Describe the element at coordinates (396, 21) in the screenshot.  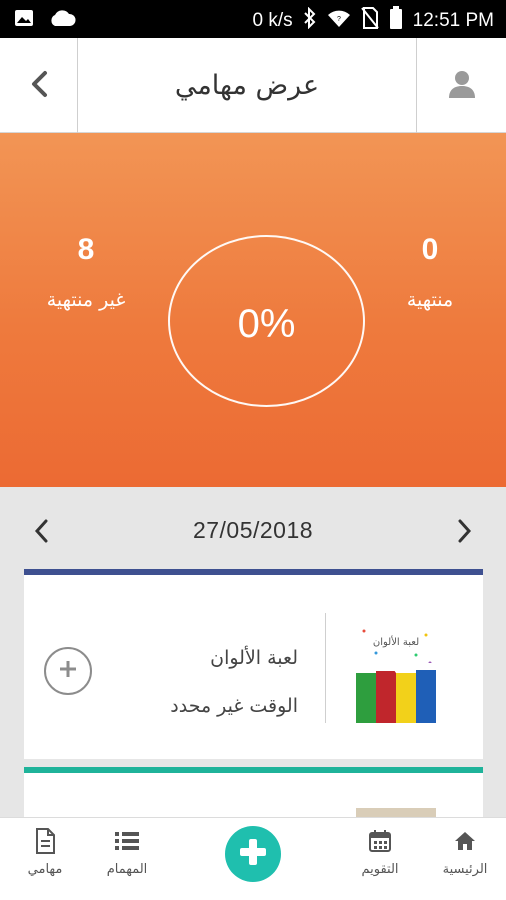
I see `battery-icon` at that location.